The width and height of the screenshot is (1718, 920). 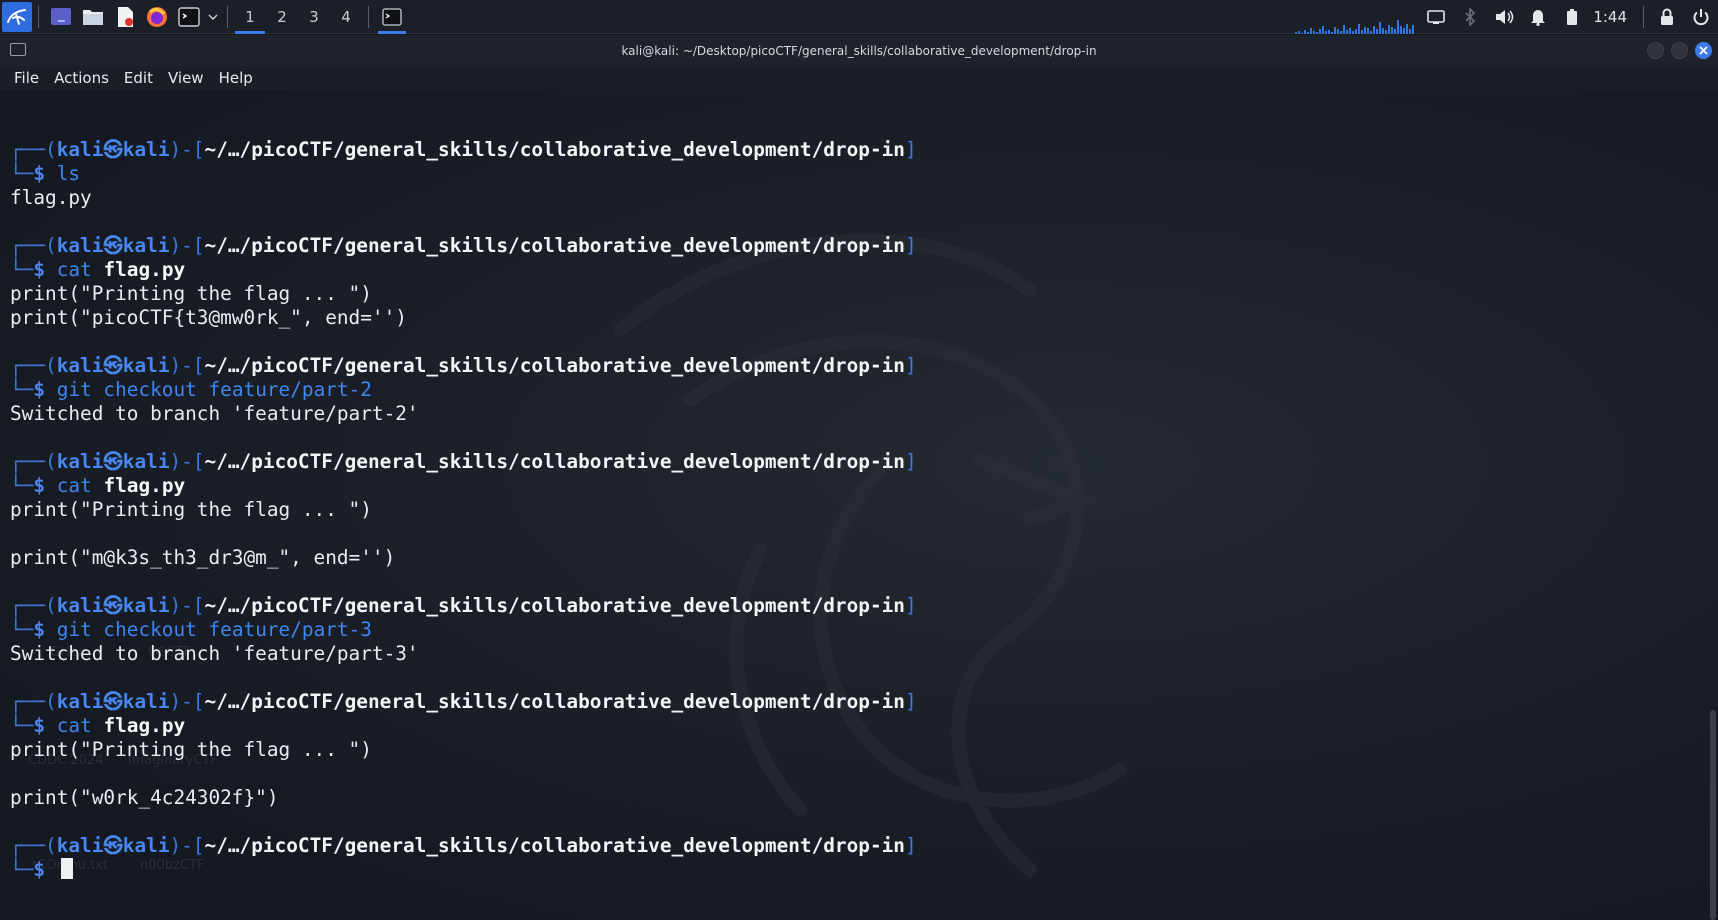 I want to click on command-text: git checkout feature/part-2, so click(x=214, y=389).